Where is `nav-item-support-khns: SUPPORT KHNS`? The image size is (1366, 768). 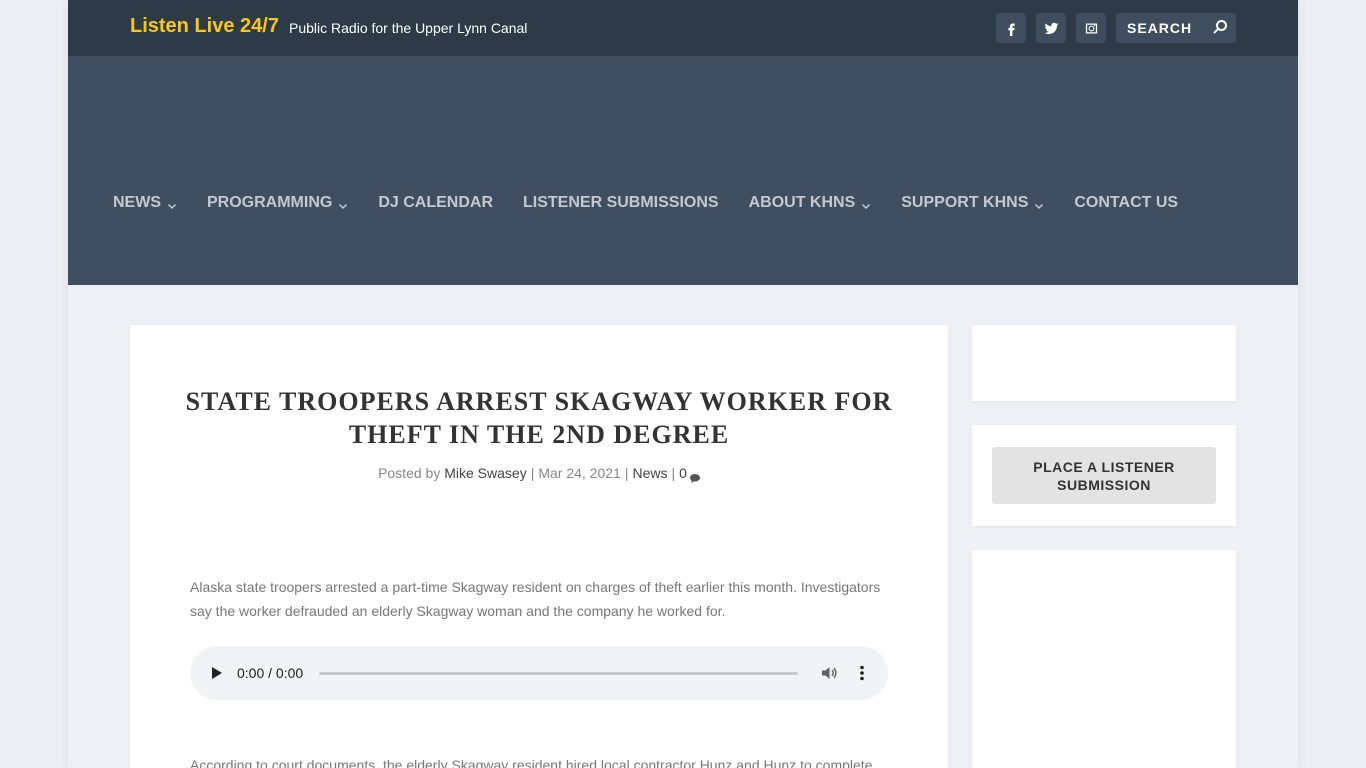 nav-item-support-khns: SUPPORT KHNS is located at coordinates (972, 203).